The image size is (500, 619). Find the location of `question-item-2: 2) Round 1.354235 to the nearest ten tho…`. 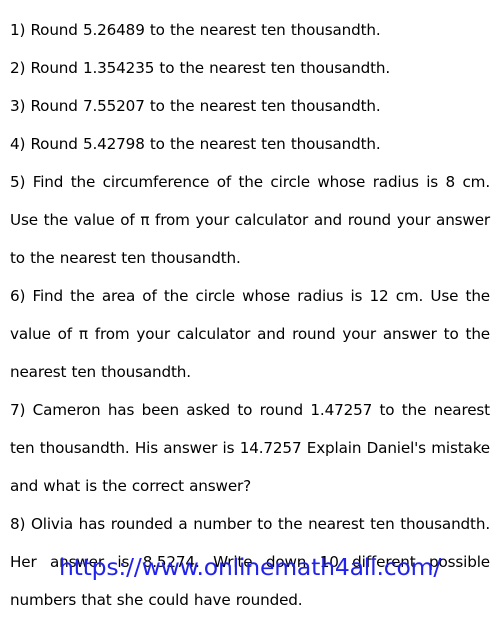

question-item-2: 2) Round 1.354235 to the nearest ten tho… is located at coordinates (200, 68).